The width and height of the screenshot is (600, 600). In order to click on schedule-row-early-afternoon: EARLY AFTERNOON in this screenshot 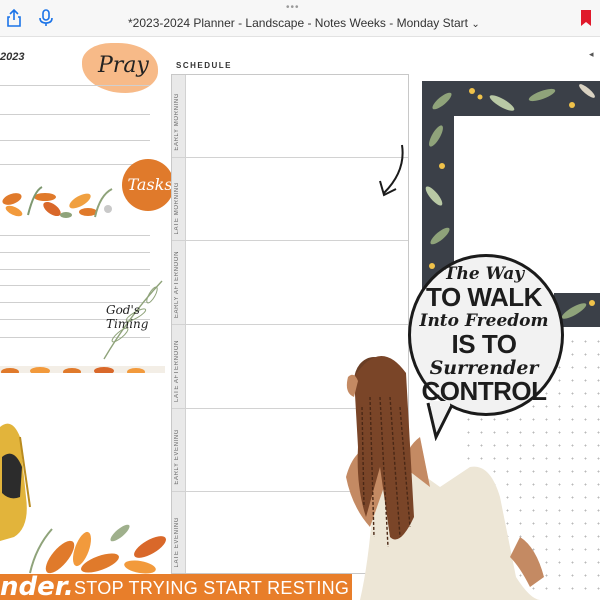, I will do `click(290, 283)`.